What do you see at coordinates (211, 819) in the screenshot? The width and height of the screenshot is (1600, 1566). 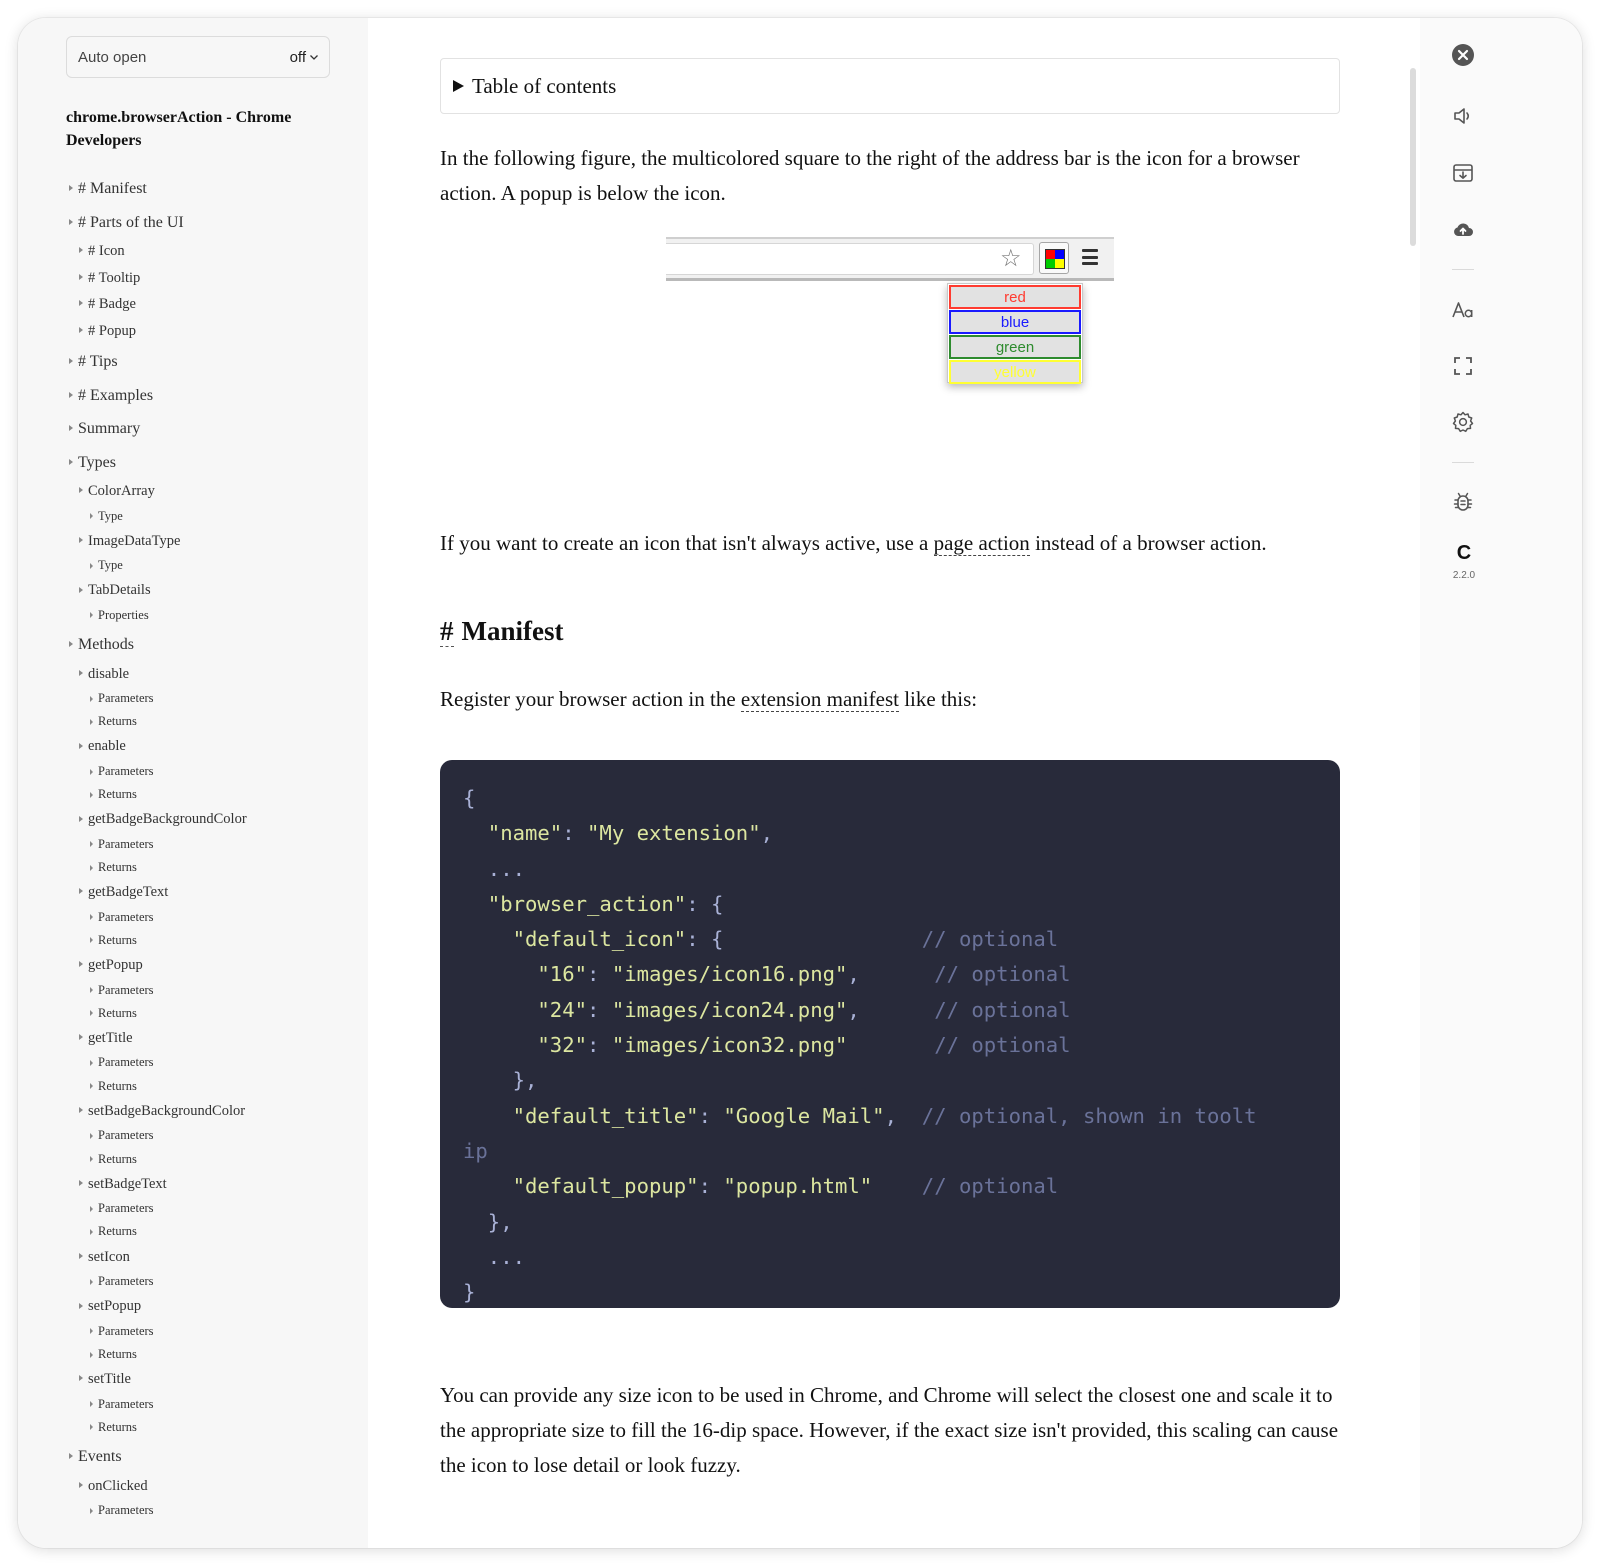 I see `outline-item: getBadgeBackgroundColor` at bounding box center [211, 819].